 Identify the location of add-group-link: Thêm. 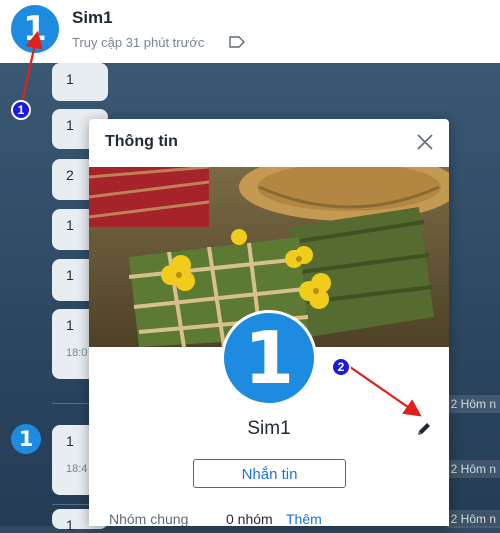
(304, 518).